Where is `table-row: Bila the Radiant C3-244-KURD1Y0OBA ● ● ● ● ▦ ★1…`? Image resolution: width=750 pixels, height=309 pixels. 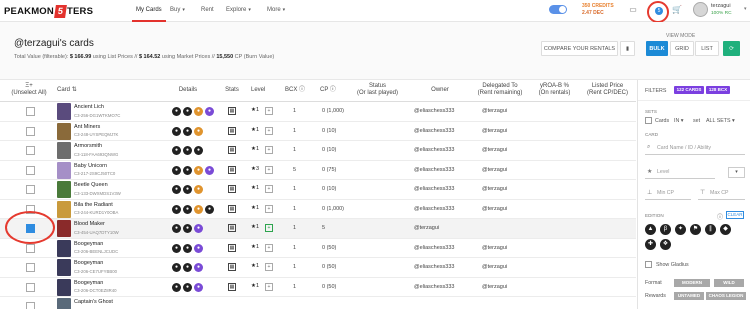 table-row: Bila the Radiant C3-244-KURD1Y0OBA ● ● ● ● ▦ ★1… is located at coordinates (318, 209).